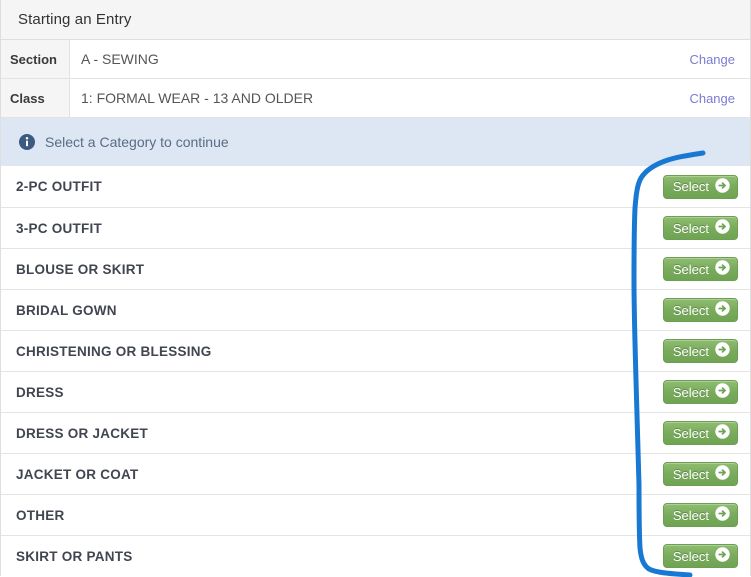 The image size is (751, 577). I want to click on page-title: Starting an Entry, so click(75, 19).